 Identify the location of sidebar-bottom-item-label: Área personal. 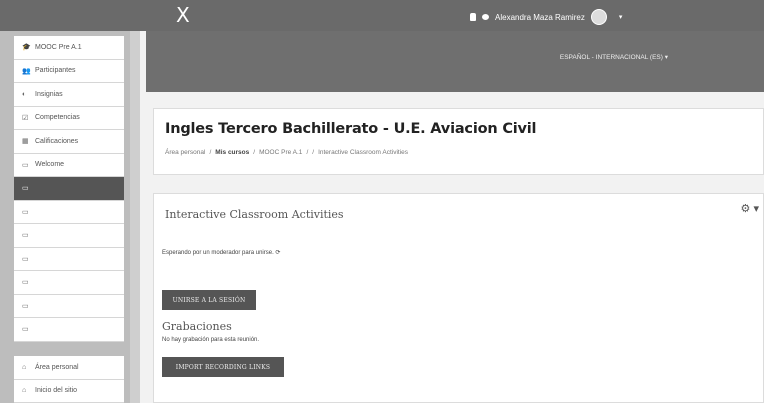
(57, 367).